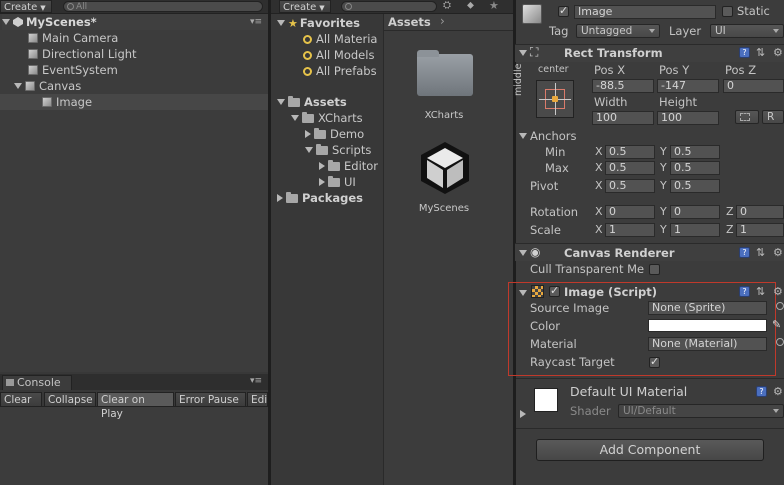 This screenshot has height=485, width=784. What do you see at coordinates (494, 6) in the screenshot?
I see `favorite-star-icon: ★` at bounding box center [494, 6].